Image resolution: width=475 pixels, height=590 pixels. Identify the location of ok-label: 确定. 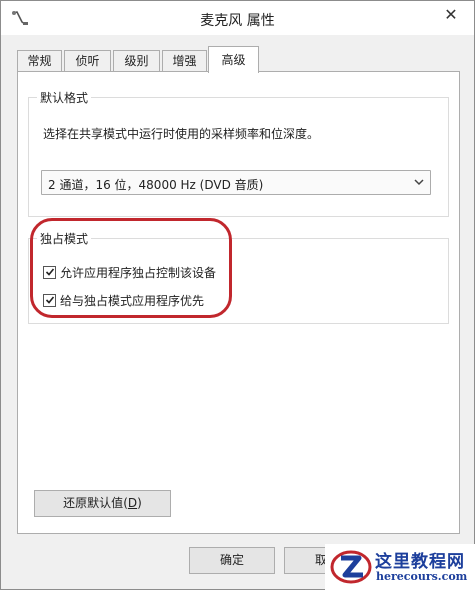
(231, 560).